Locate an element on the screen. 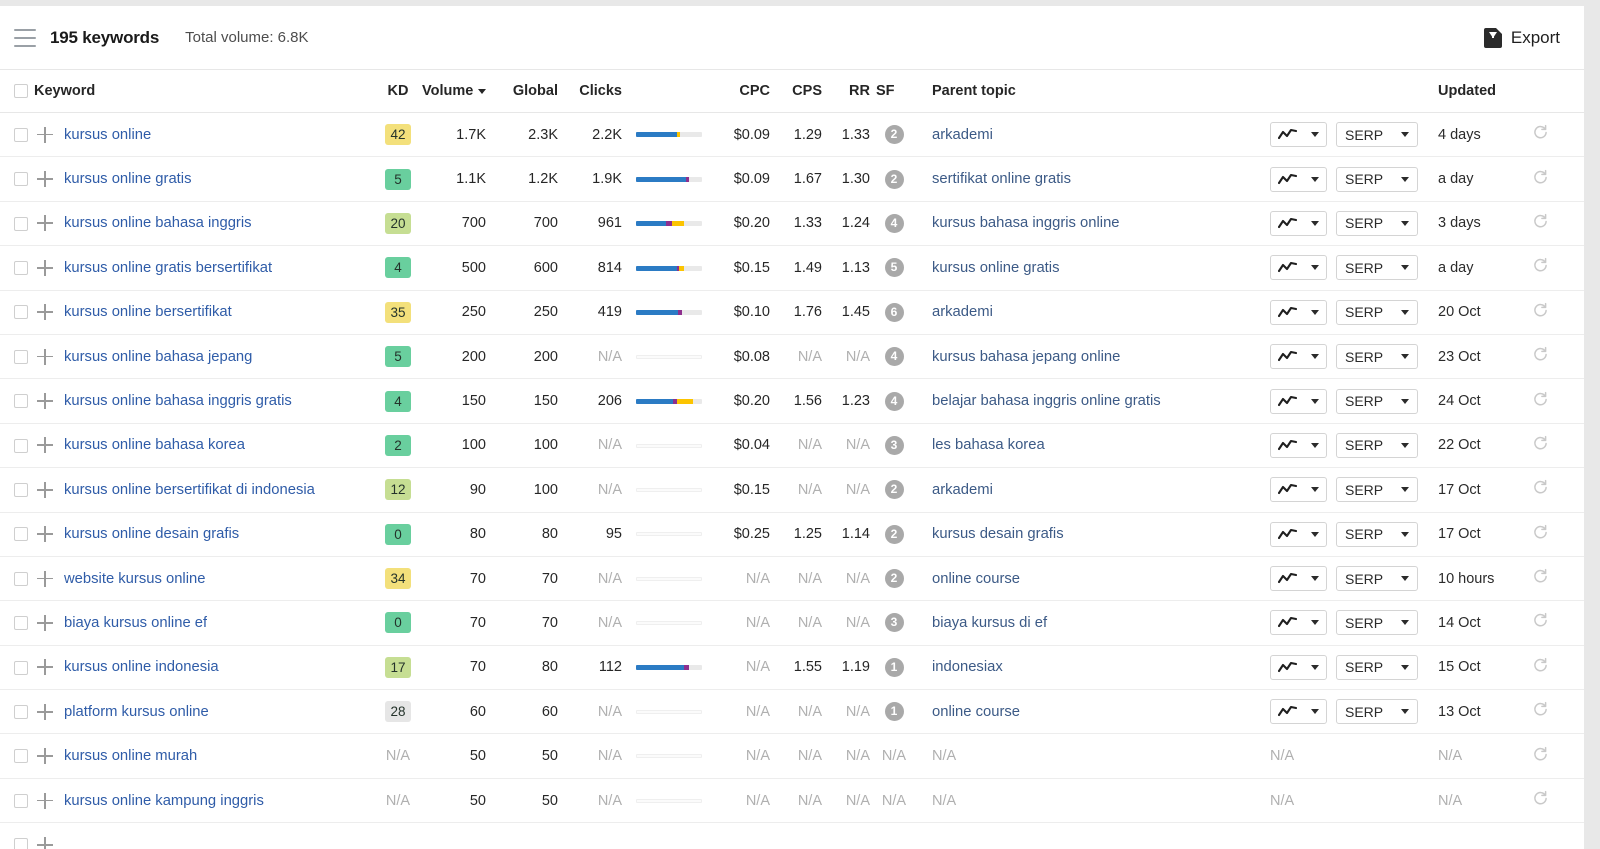  header-cps: CPS is located at coordinates (796, 91).